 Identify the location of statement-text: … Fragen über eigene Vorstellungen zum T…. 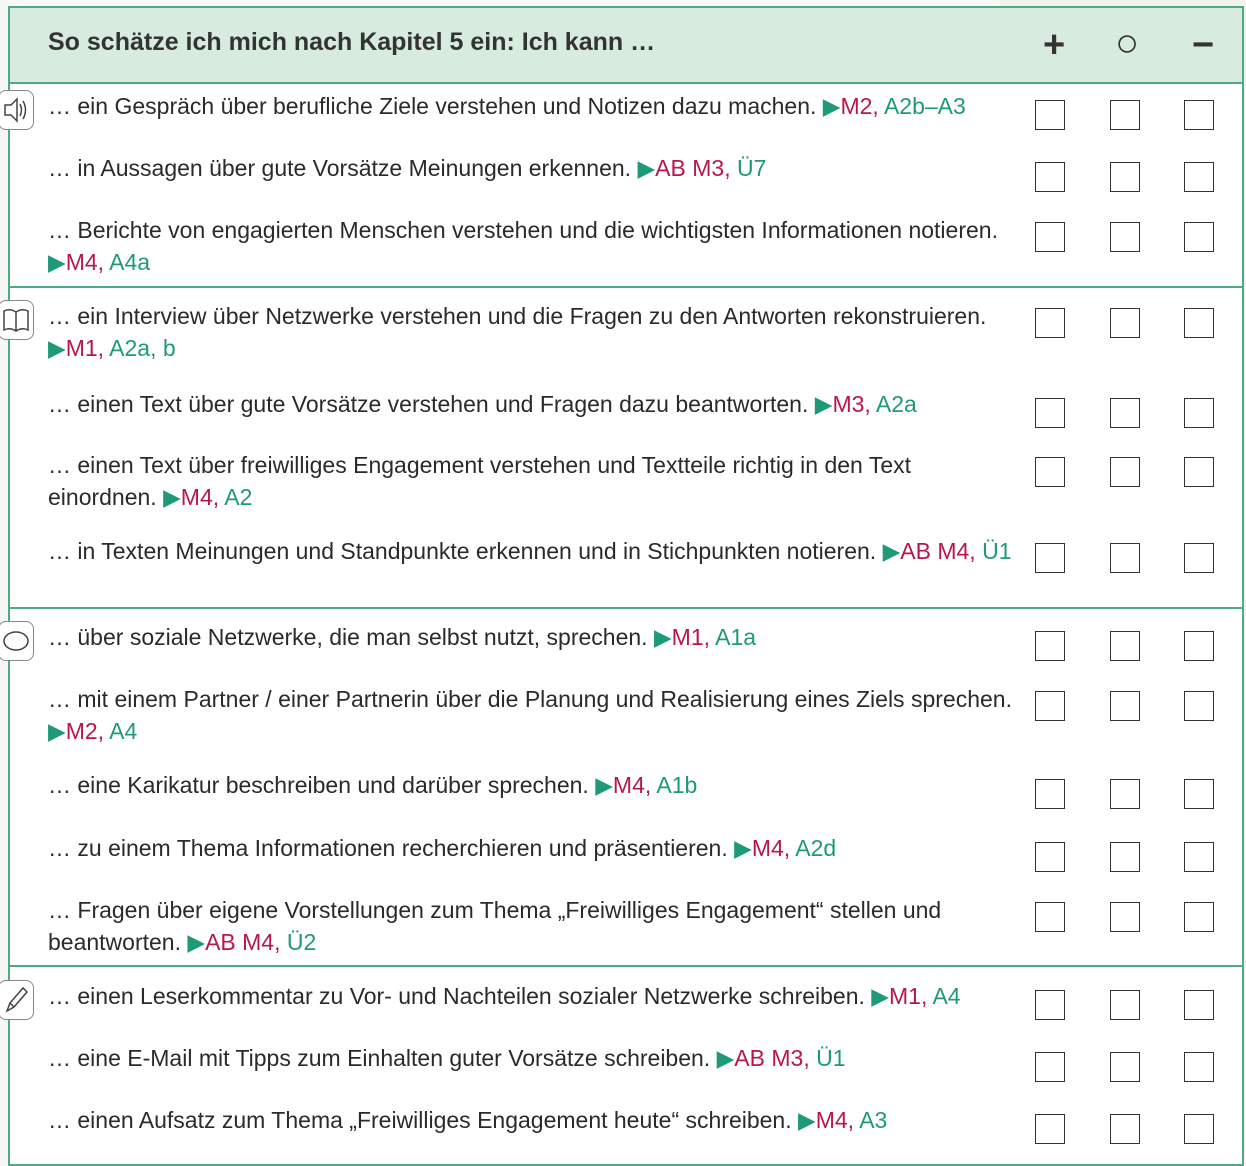
(495, 926).